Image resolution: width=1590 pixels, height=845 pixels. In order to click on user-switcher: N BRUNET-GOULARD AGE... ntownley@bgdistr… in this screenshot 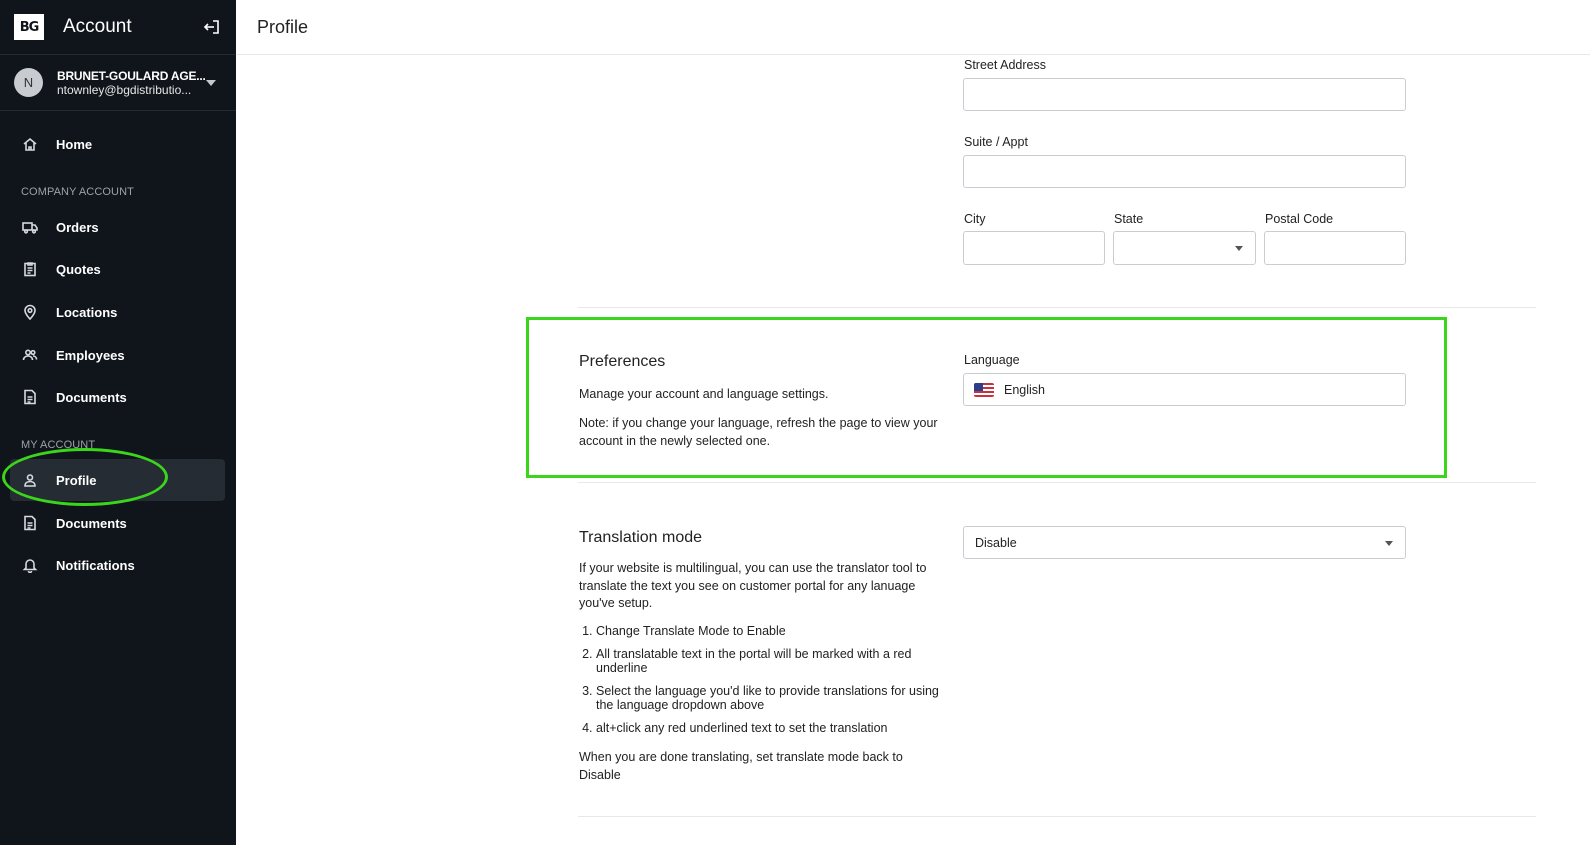, I will do `click(118, 83)`.